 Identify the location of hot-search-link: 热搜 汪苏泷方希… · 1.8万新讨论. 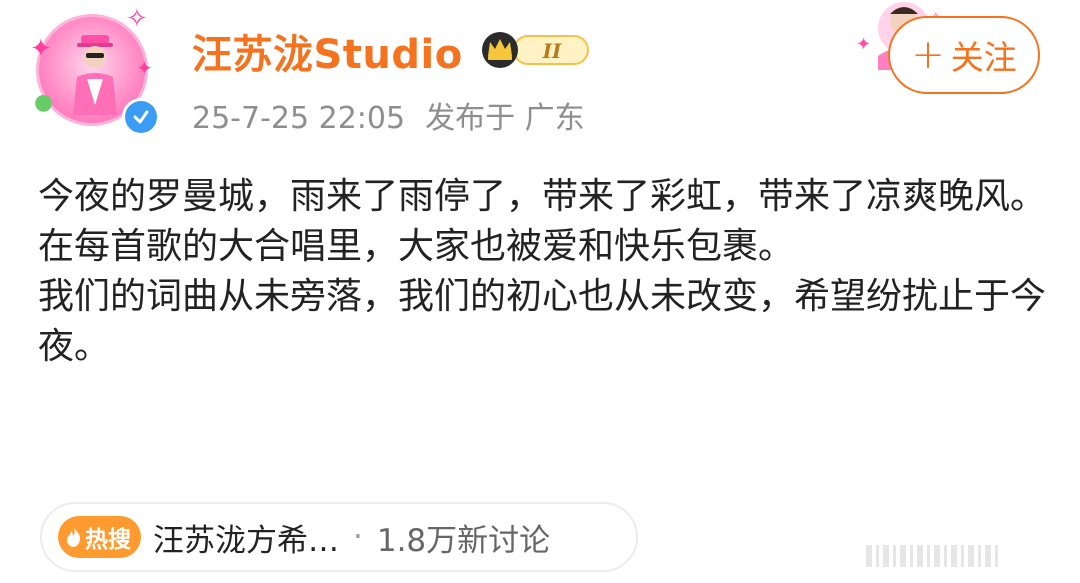
(339, 537).